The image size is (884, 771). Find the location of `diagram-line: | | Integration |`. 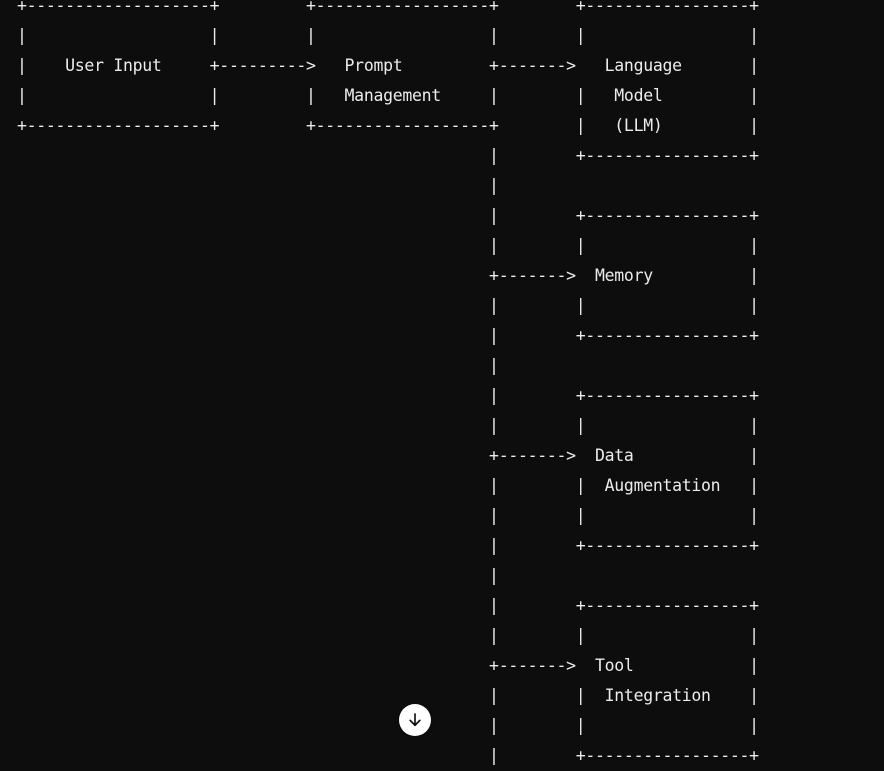

diagram-line: | | Integration | is located at coordinates (388, 695).